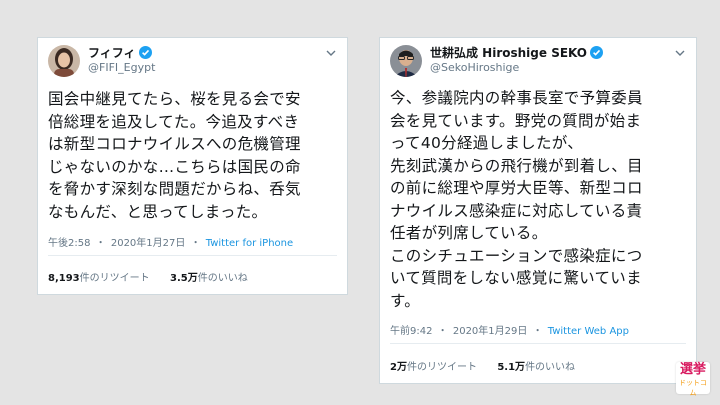  I want to click on senkyo-dotcom-logo: 選挙 ドットコム, so click(693, 379).